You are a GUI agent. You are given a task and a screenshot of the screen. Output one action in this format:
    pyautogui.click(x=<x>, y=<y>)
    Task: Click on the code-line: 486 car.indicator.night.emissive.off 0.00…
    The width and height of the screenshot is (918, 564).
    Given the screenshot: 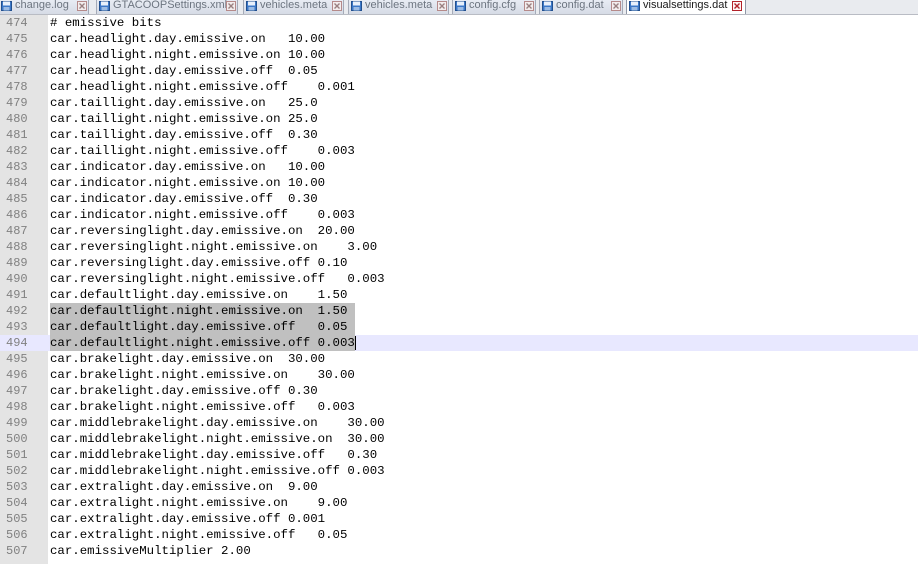 What is the action you would take?
    pyautogui.click(x=459, y=215)
    